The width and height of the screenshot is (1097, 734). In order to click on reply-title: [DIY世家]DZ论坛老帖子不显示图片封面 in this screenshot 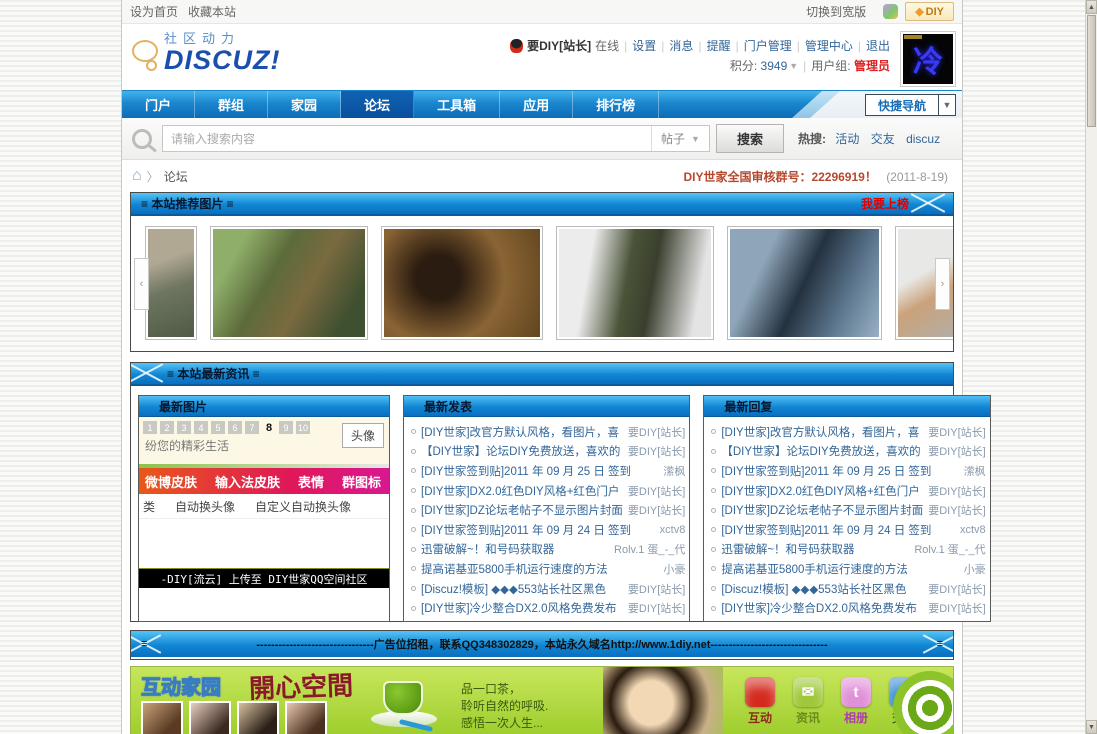, I will do `click(822, 510)`.